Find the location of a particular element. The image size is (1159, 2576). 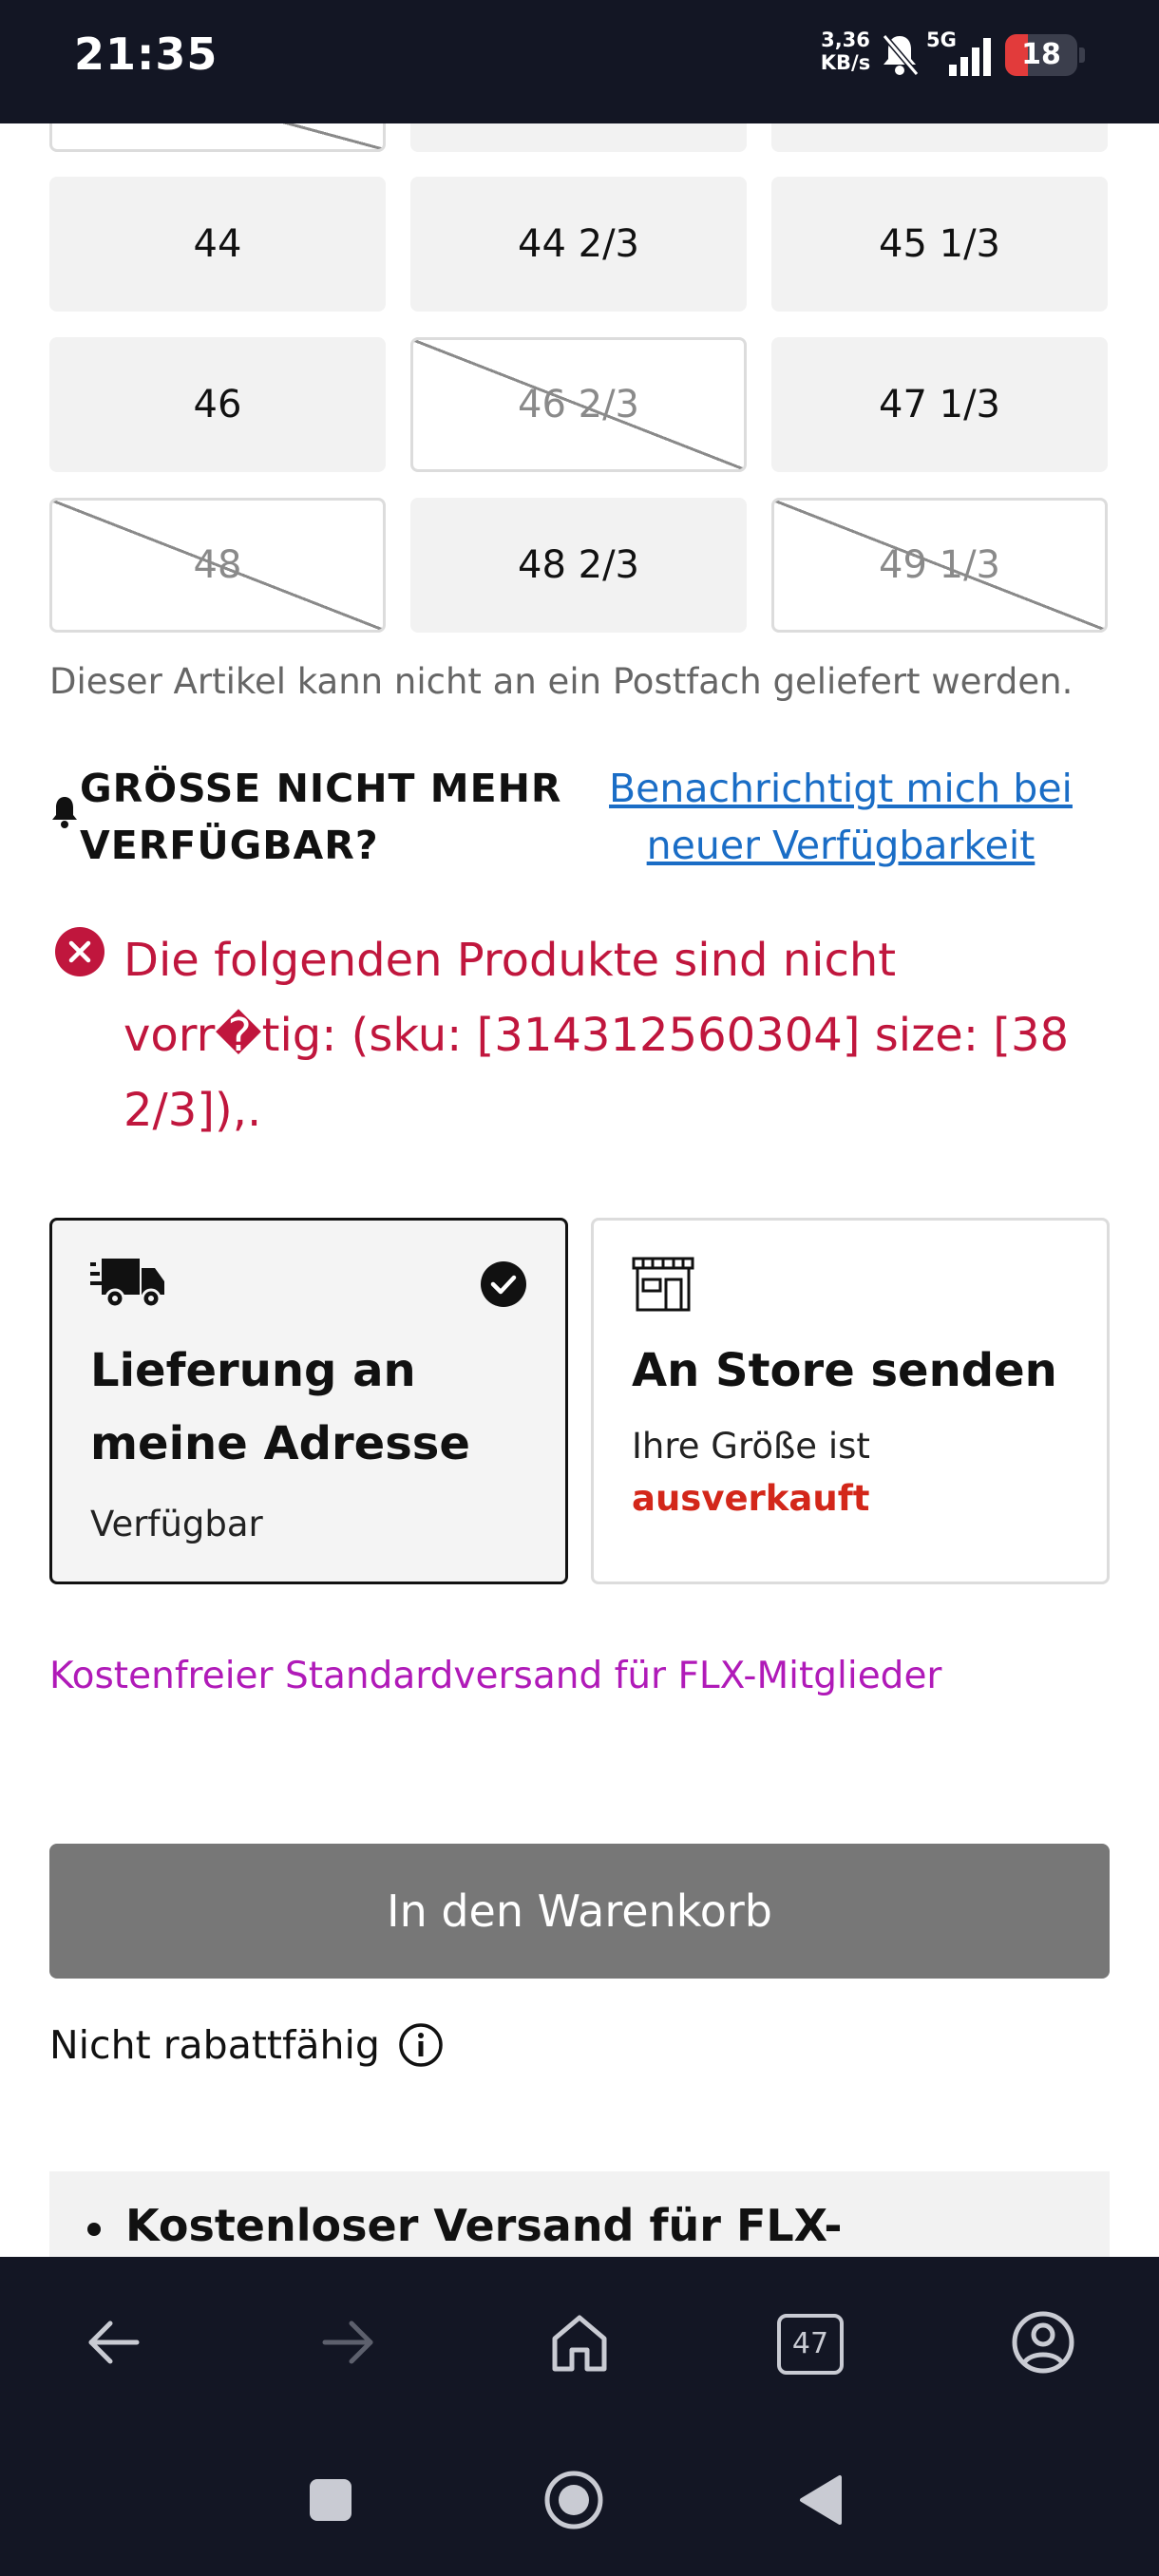

battery-icon: 18 is located at coordinates (1045, 55).